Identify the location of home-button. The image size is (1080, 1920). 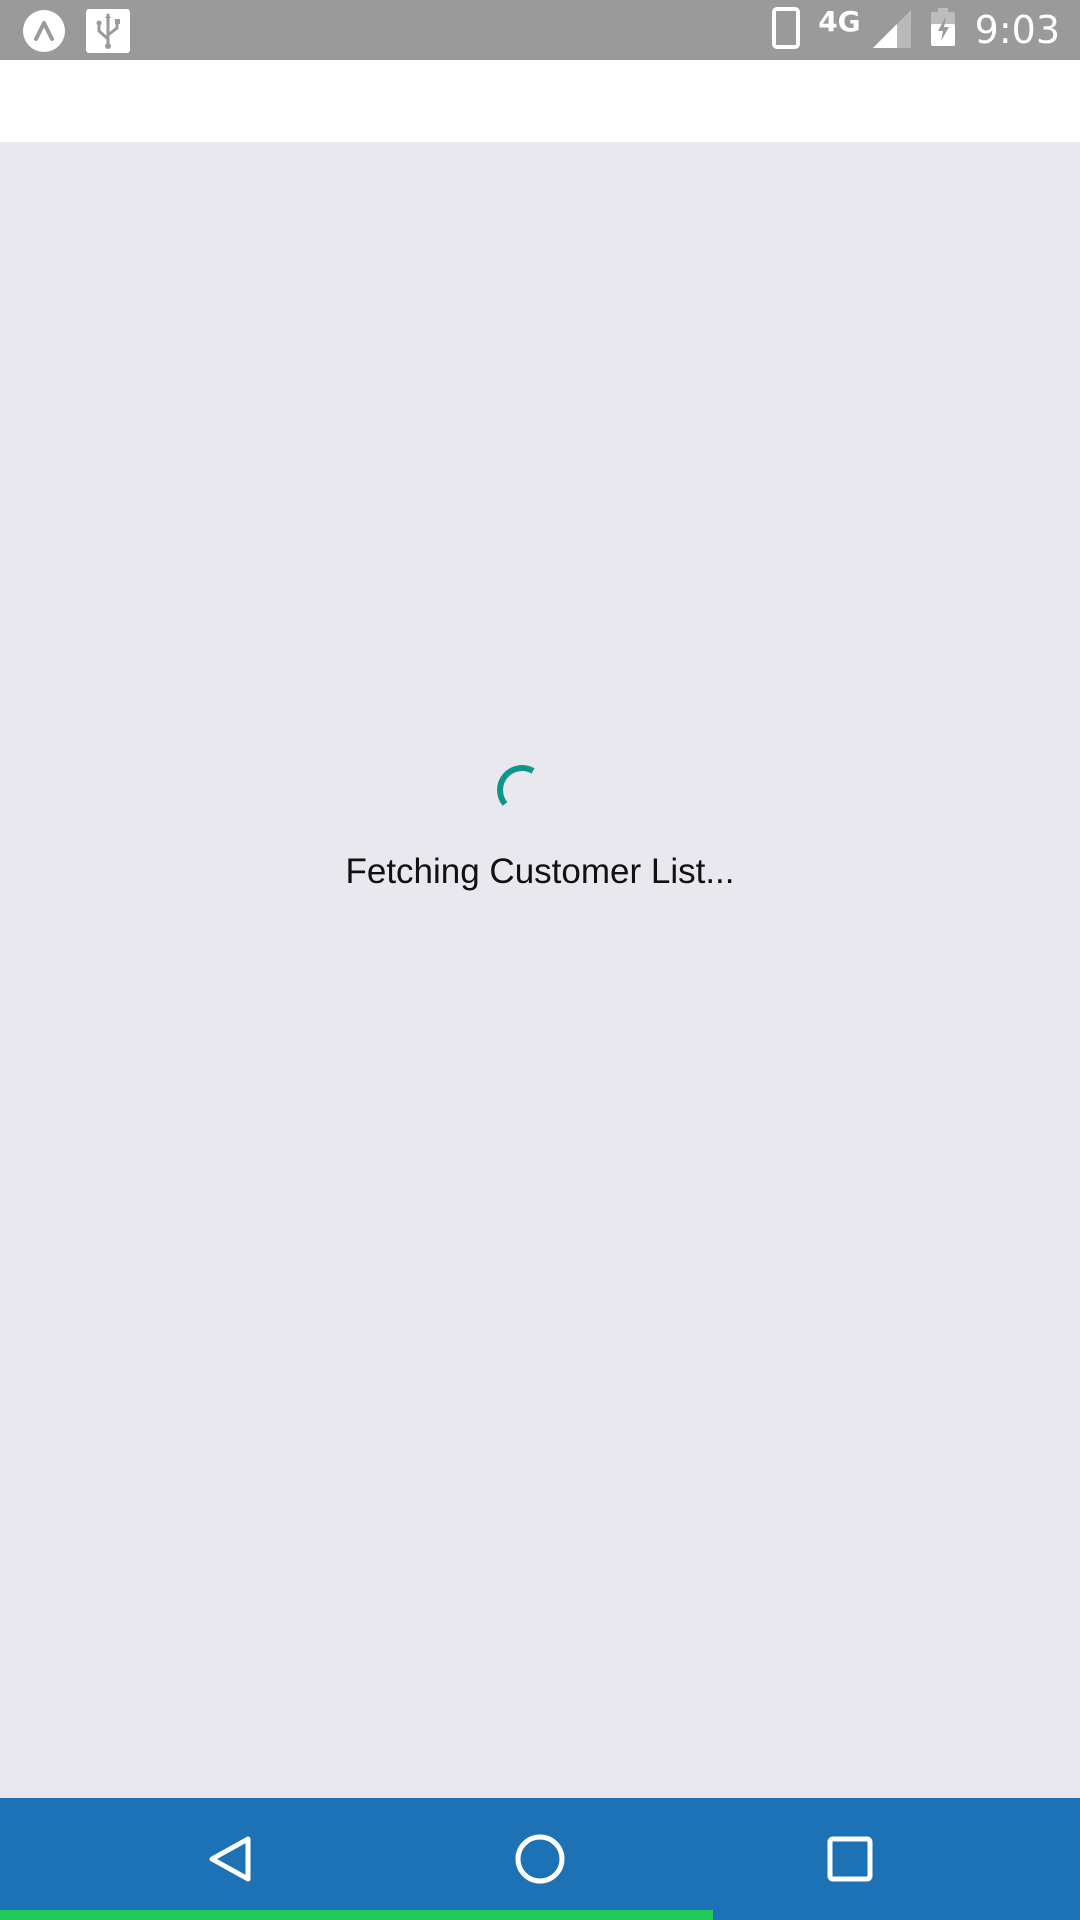
(540, 1859).